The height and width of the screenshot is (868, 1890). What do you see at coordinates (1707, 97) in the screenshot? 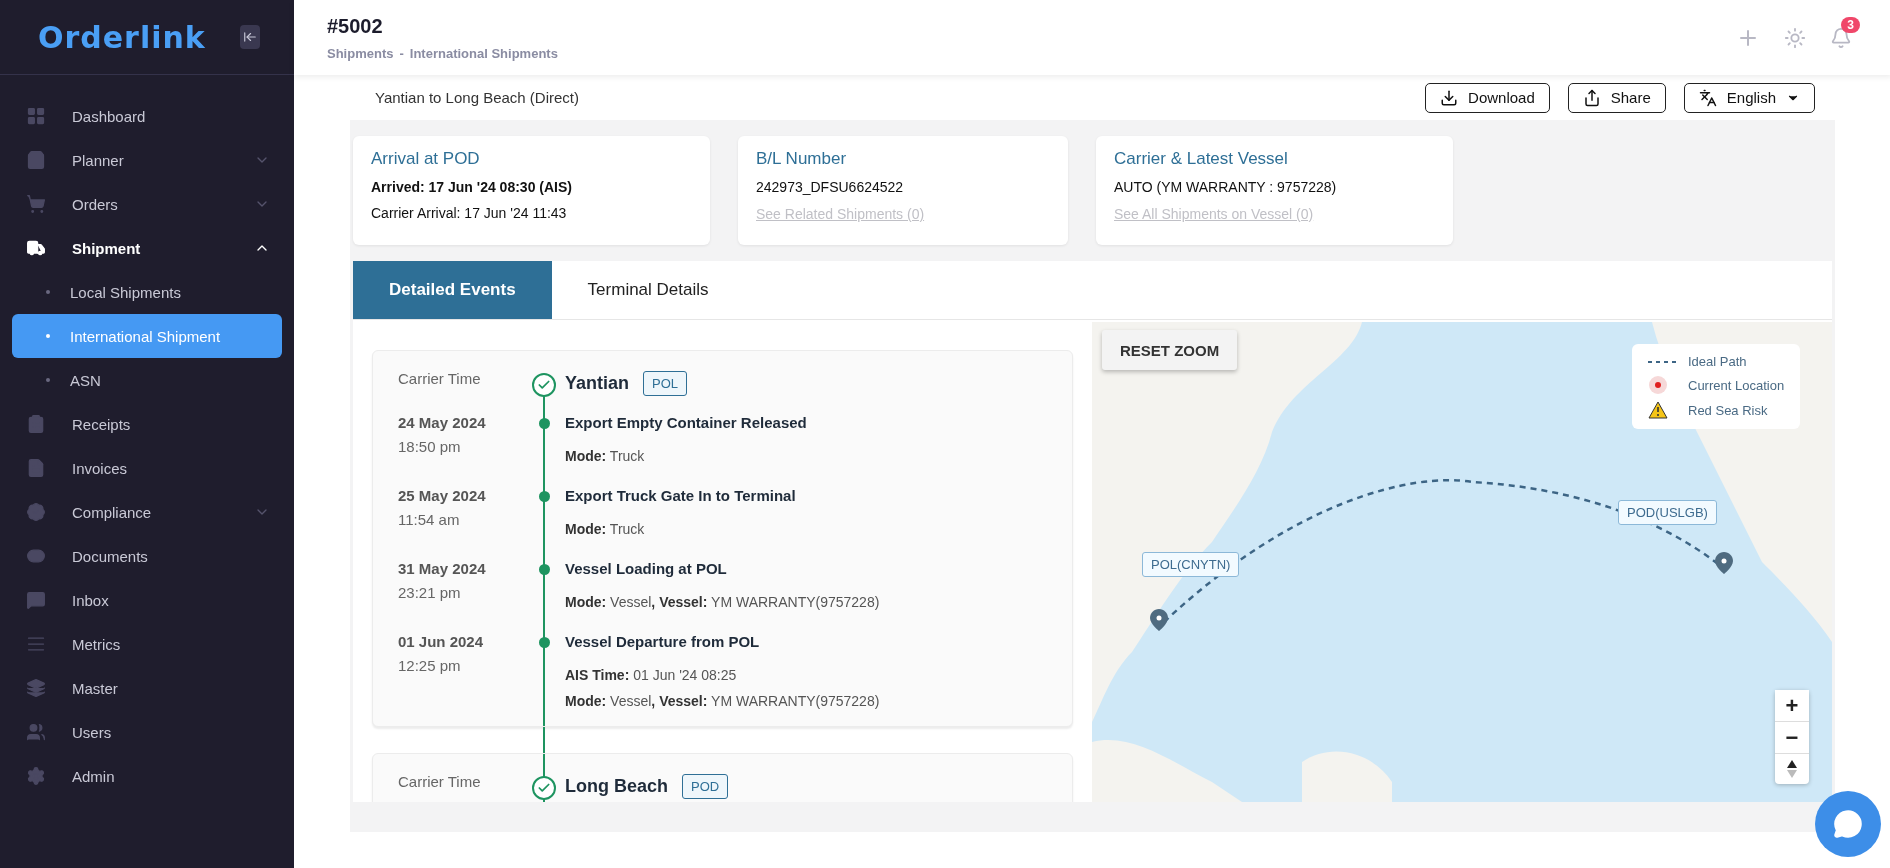
I see `translate-icon` at bounding box center [1707, 97].